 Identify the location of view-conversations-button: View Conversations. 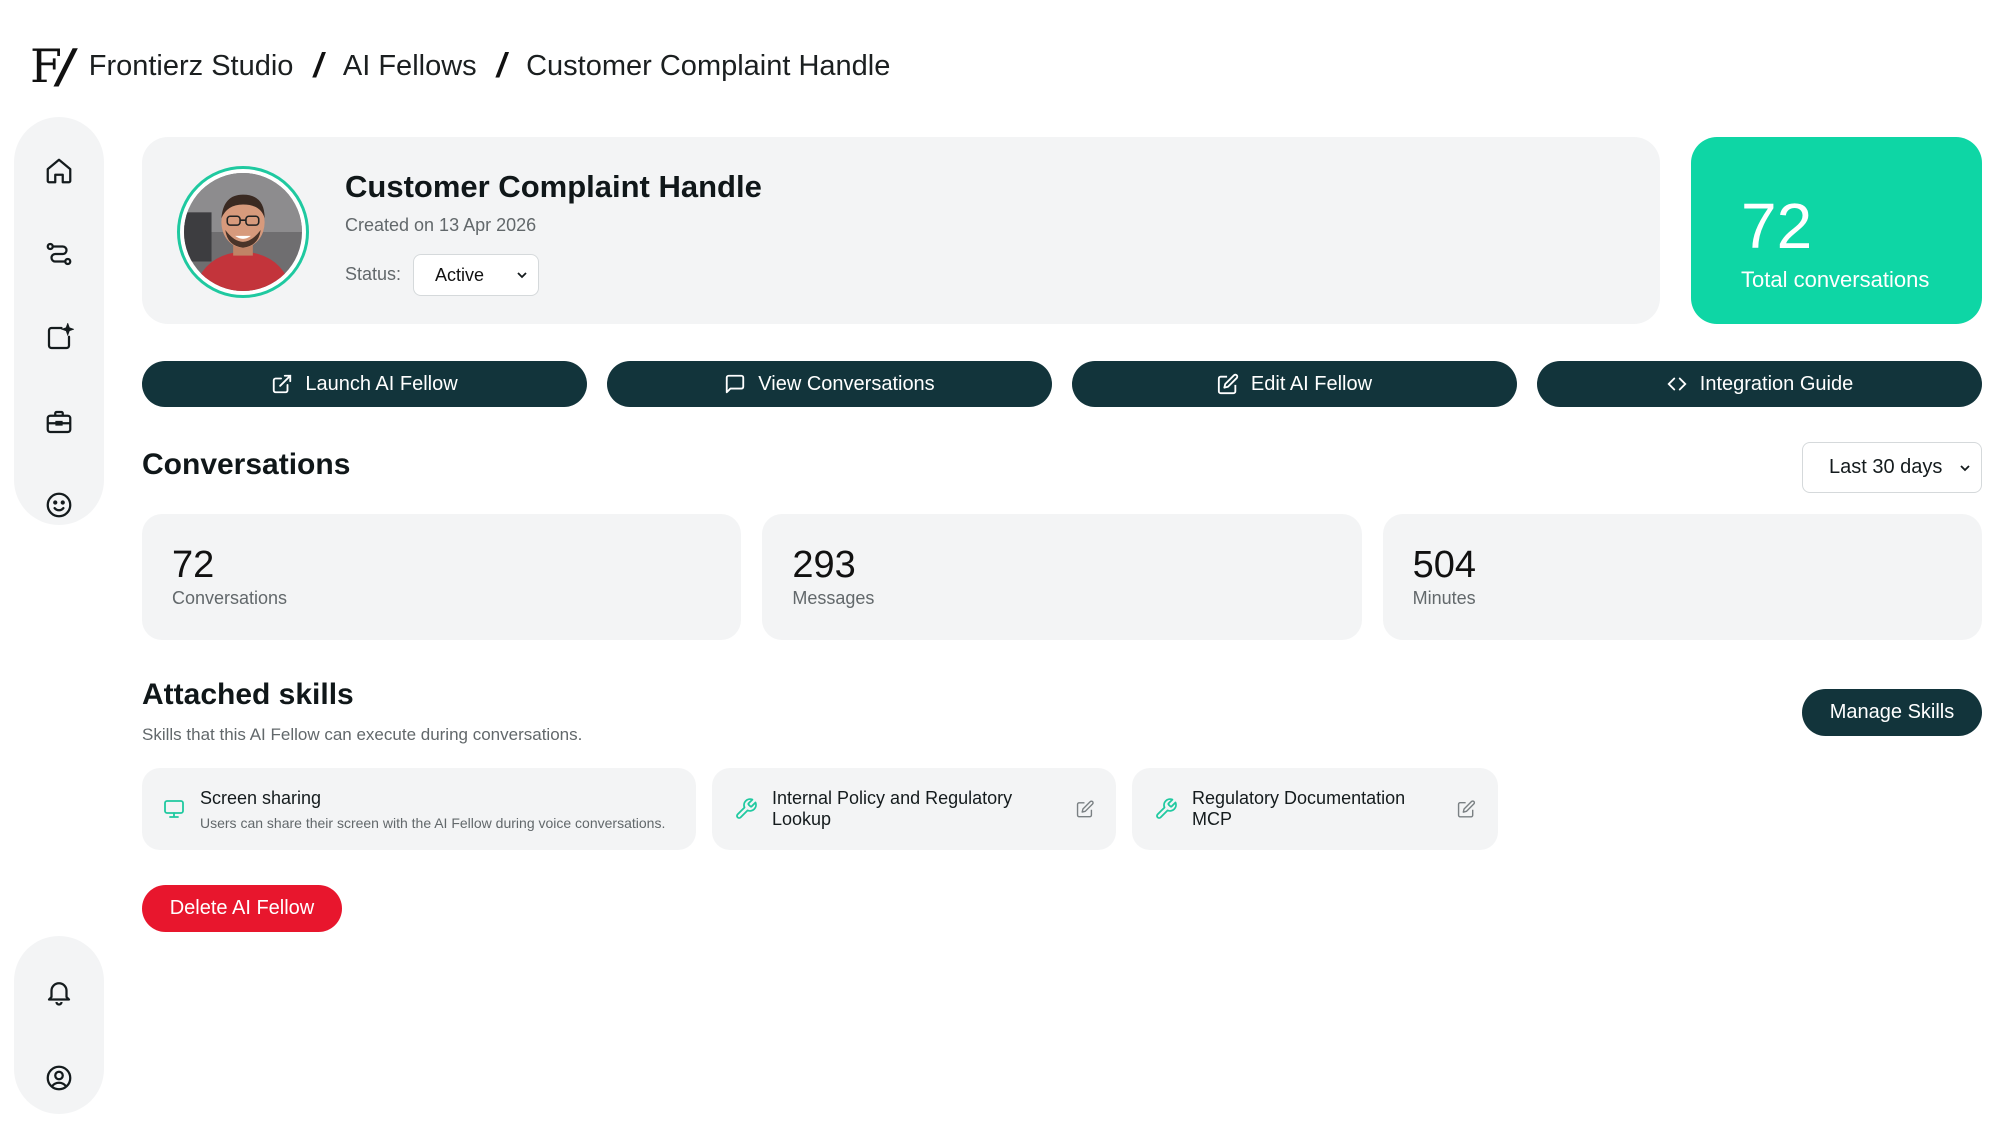
(829, 384).